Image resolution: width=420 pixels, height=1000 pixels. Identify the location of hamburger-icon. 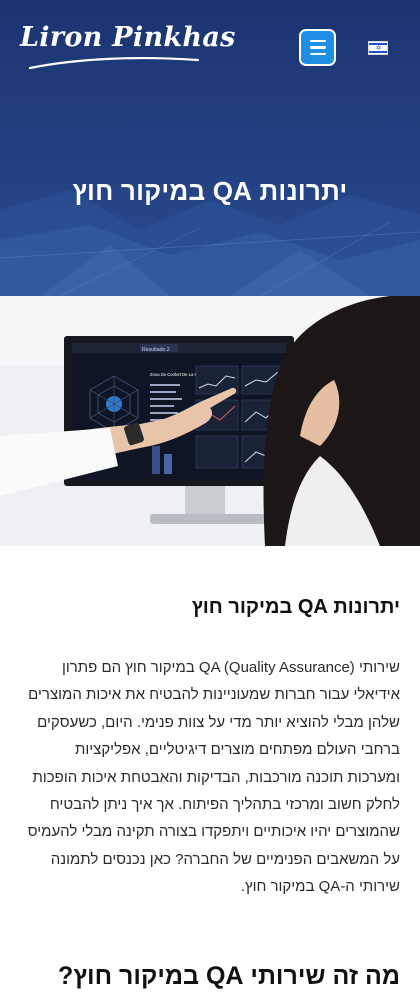
(317, 41).